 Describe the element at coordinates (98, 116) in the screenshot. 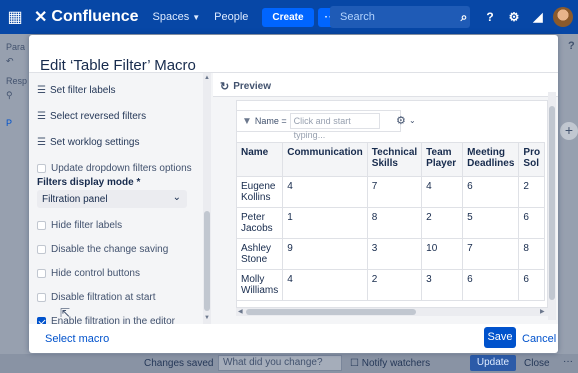

I see `select-reversed-filters-label: Select reversed filters` at that location.